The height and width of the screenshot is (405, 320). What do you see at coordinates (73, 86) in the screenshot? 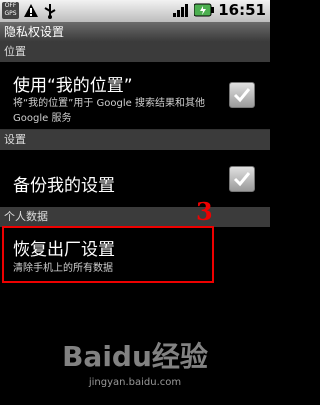
I see `item-title: 使用“我的位置”` at bounding box center [73, 86].